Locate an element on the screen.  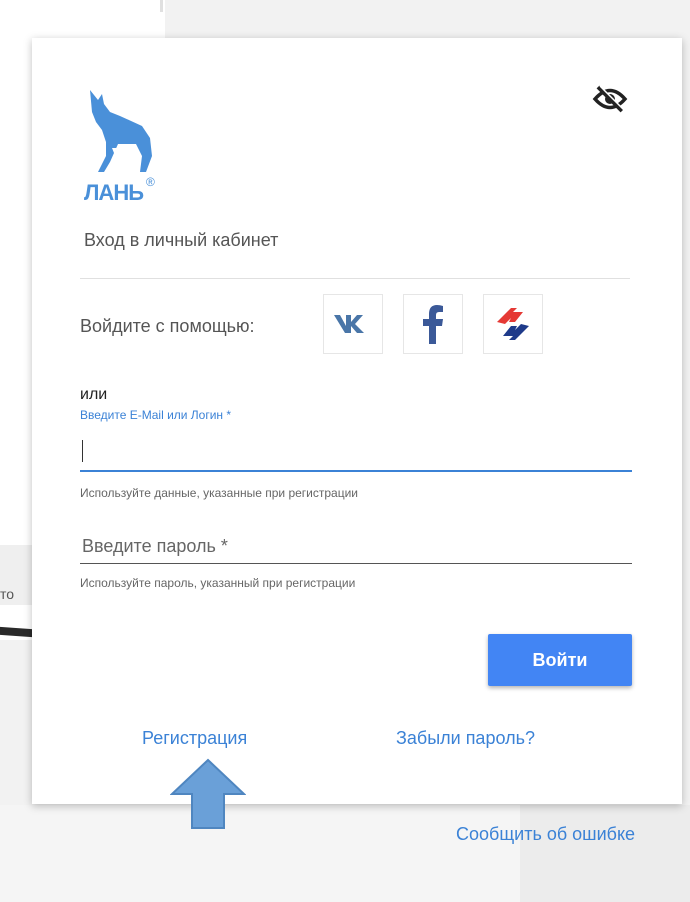
logo-registered-mark: ® is located at coordinates (150, 182).